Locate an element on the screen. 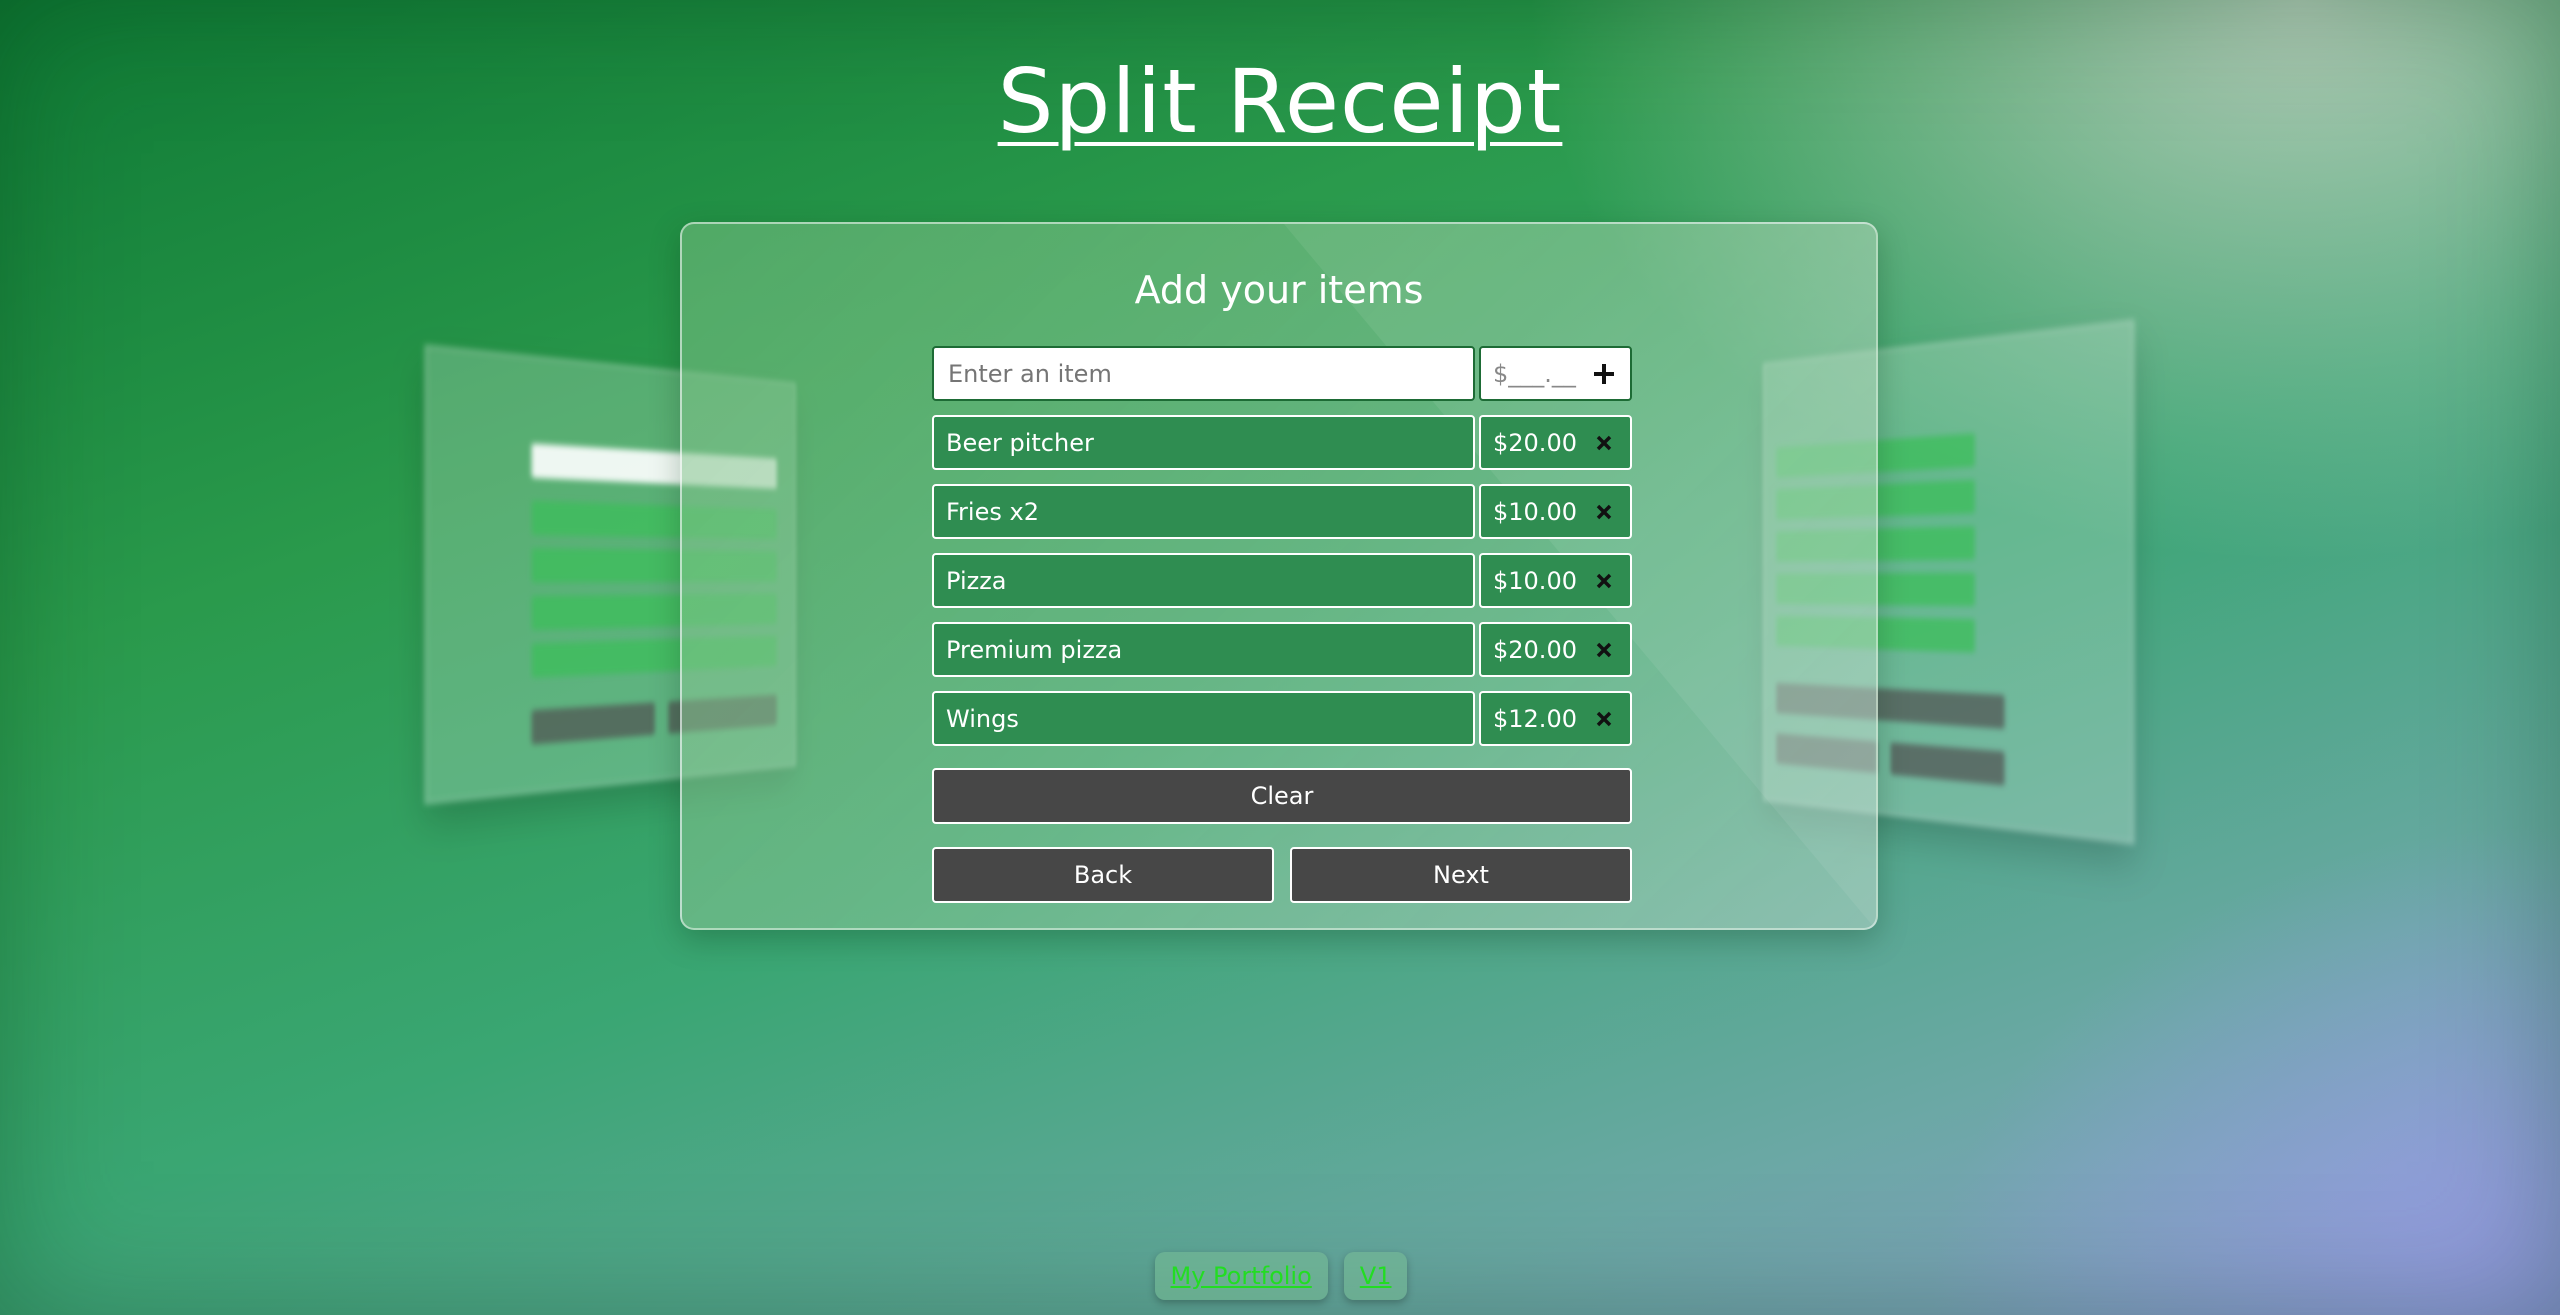 The height and width of the screenshot is (1315, 2560). item-name: Premium pizza is located at coordinates (1203, 649).